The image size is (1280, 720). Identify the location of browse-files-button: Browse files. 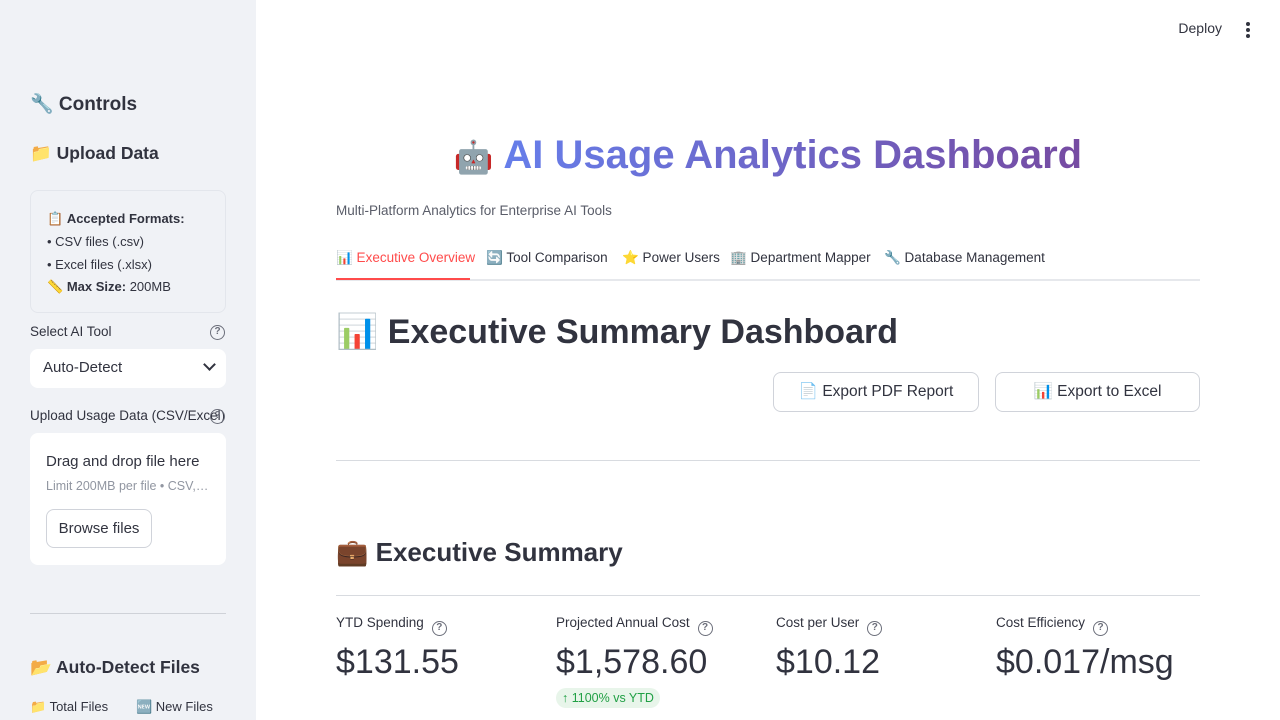
(99, 528).